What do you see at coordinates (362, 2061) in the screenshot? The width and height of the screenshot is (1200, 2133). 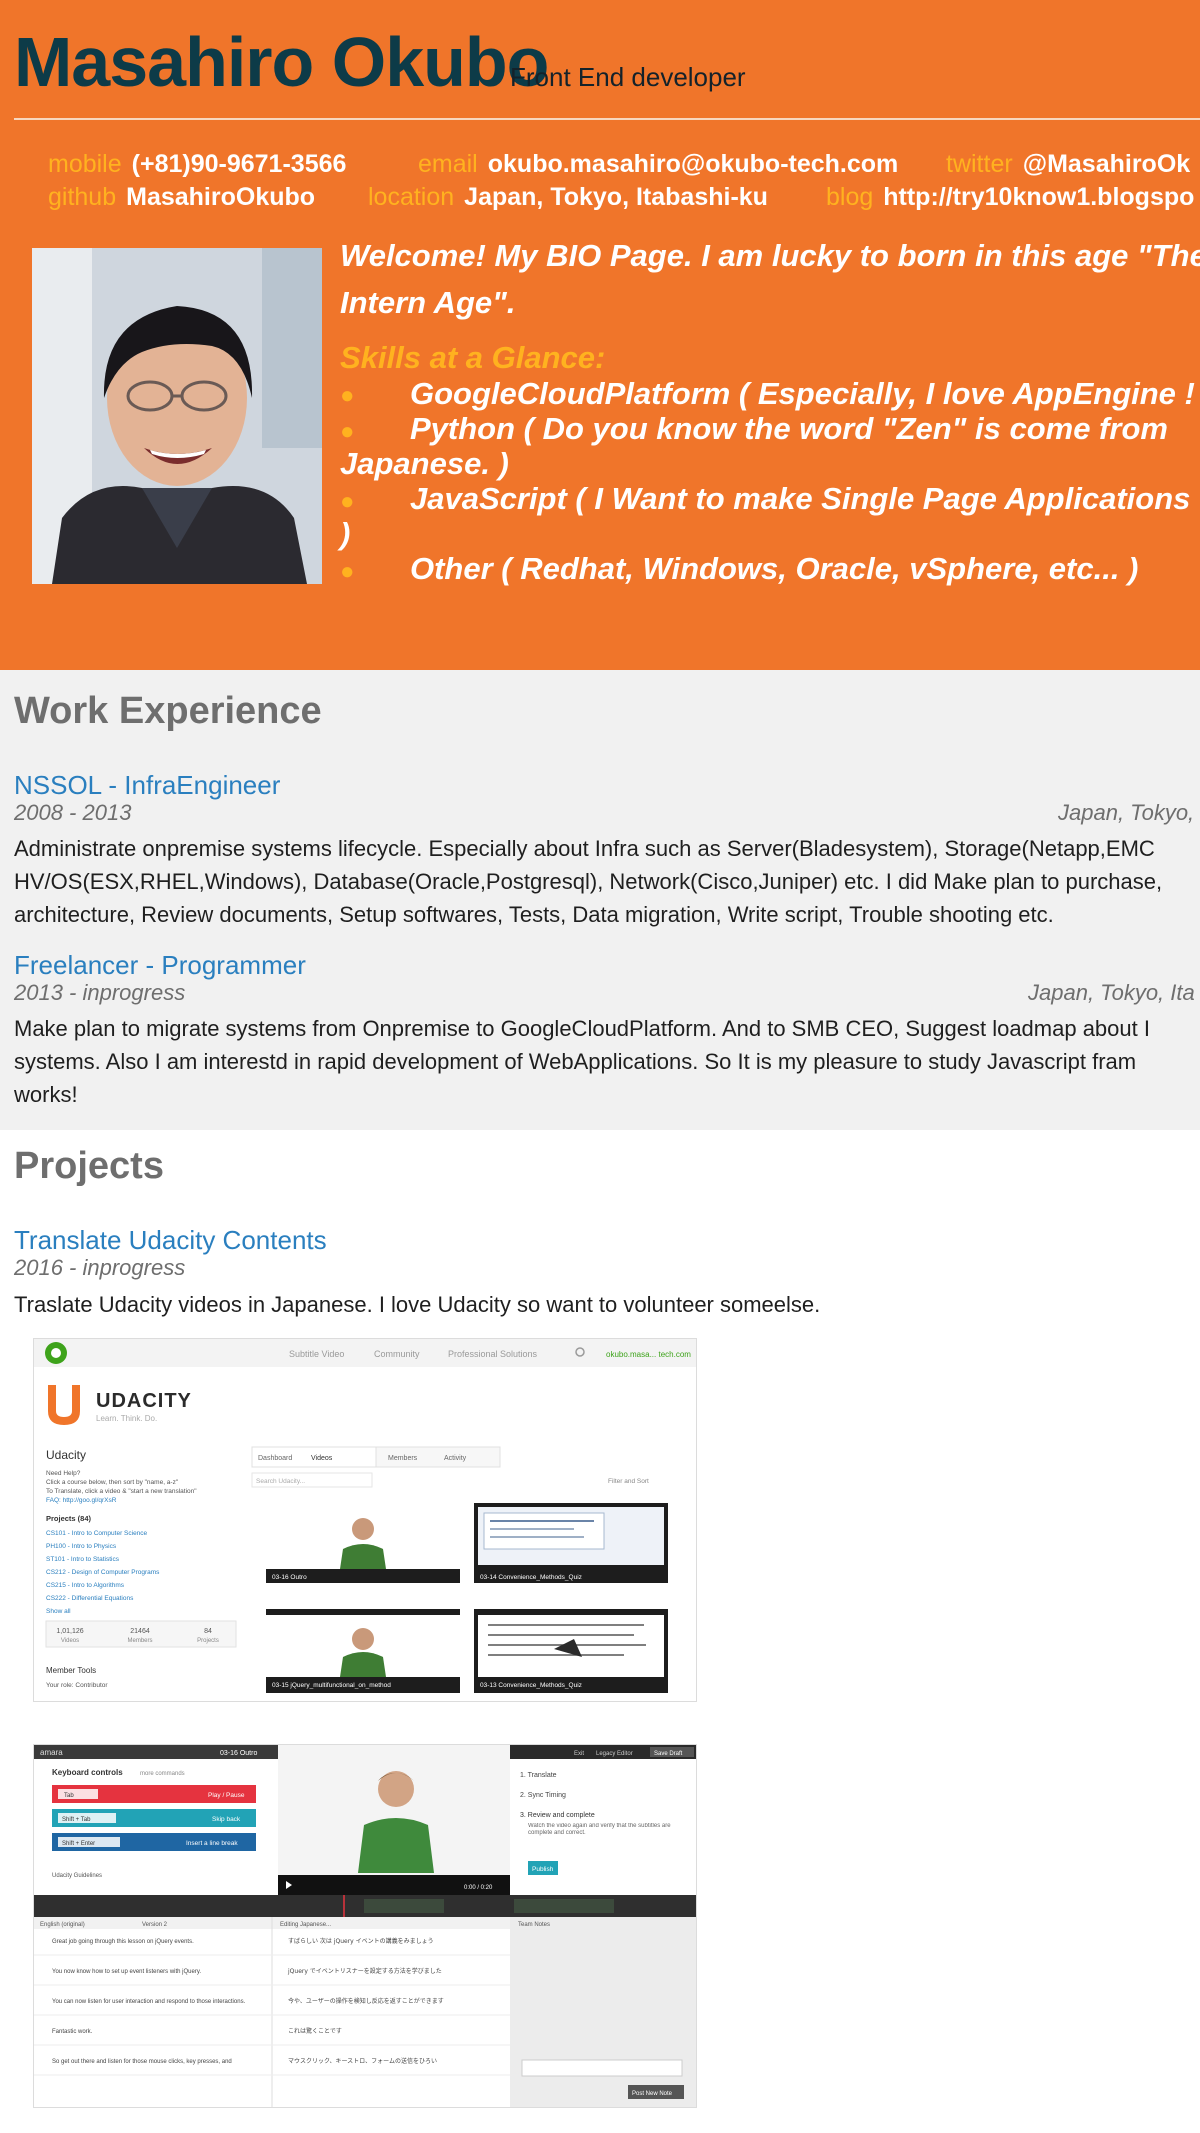 I see `svg-text: マウスクリック、キーストロ、フォームの送信をひろい` at bounding box center [362, 2061].